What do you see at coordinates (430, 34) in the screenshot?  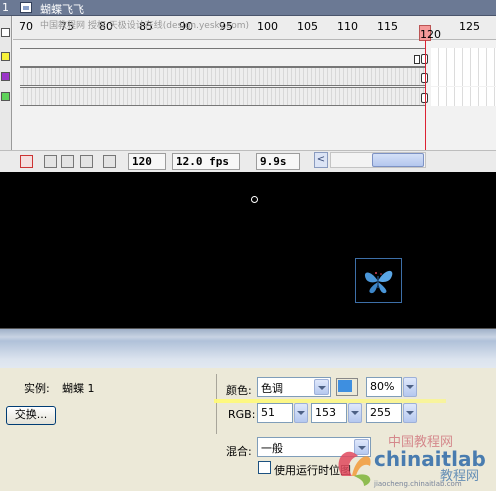 I see `playhead-frame-label: 120` at bounding box center [430, 34].